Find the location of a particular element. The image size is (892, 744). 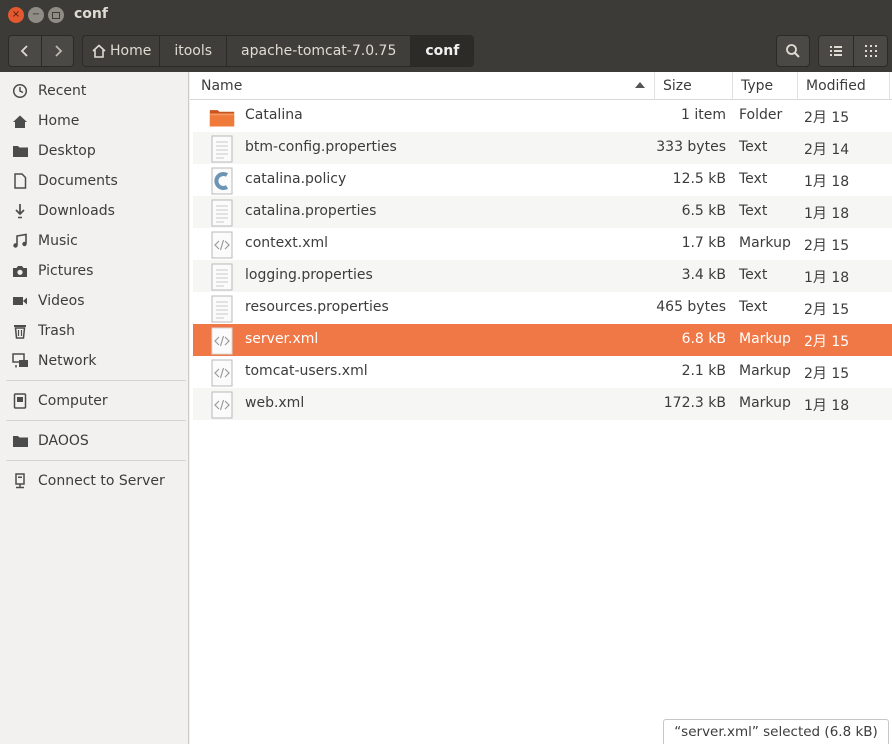

sidebar-item-label: Videos is located at coordinates (61, 301).